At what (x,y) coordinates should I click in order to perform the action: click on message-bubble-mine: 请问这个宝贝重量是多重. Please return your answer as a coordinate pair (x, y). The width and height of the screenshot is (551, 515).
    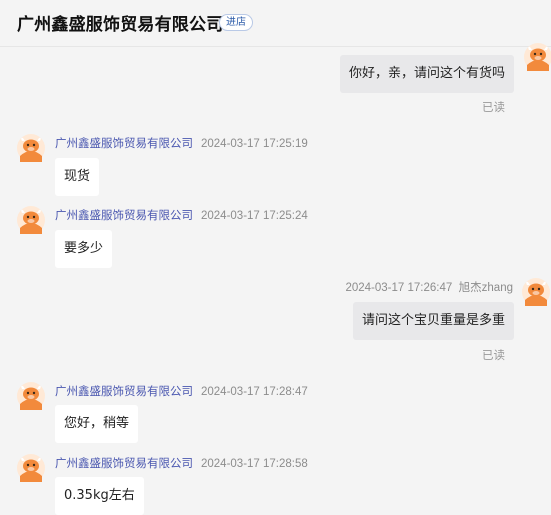
    Looking at the image, I should click on (433, 321).